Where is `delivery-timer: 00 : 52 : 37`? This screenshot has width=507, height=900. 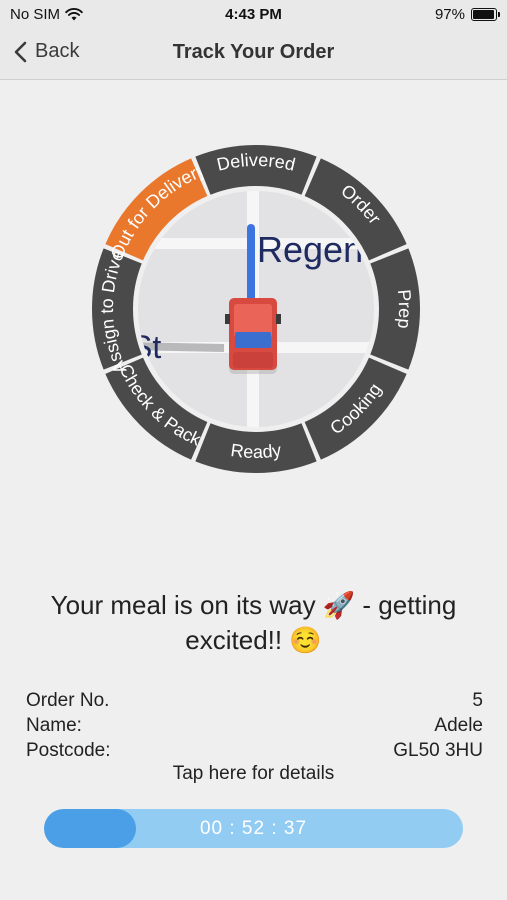
delivery-timer: 00 : 52 : 37 is located at coordinates (253, 828).